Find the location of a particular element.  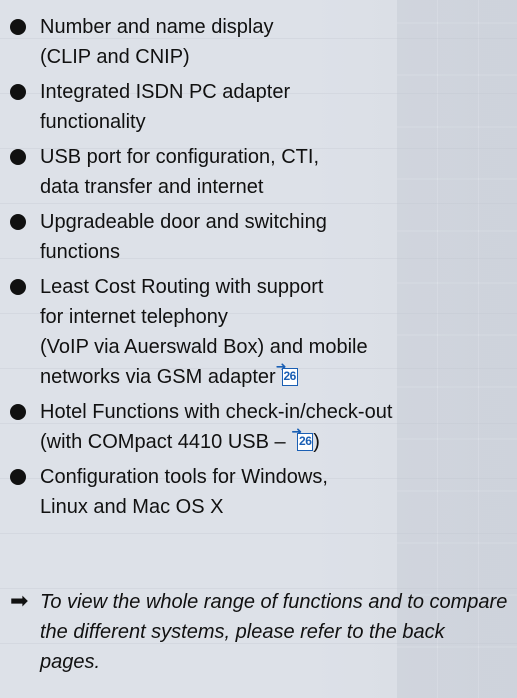

feature-line: data transfer and internet is located at coordinates (152, 187).